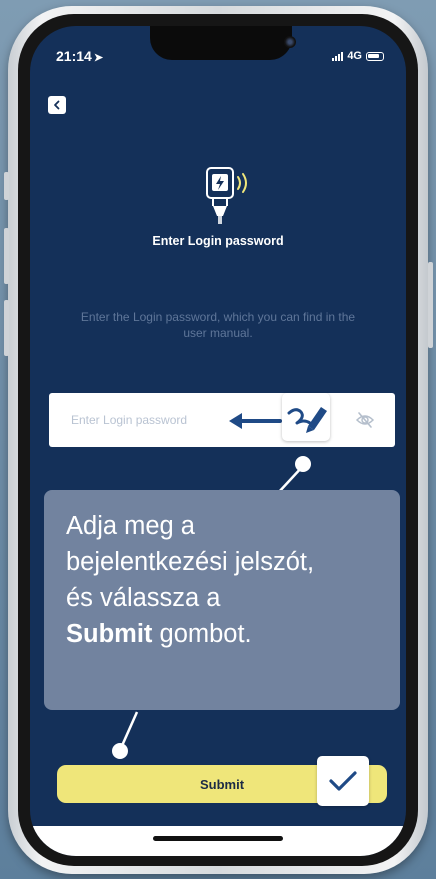 The height and width of the screenshot is (879, 436). Describe the element at coordinates (223, 43) in the screenshot. I see `notch` at that location.